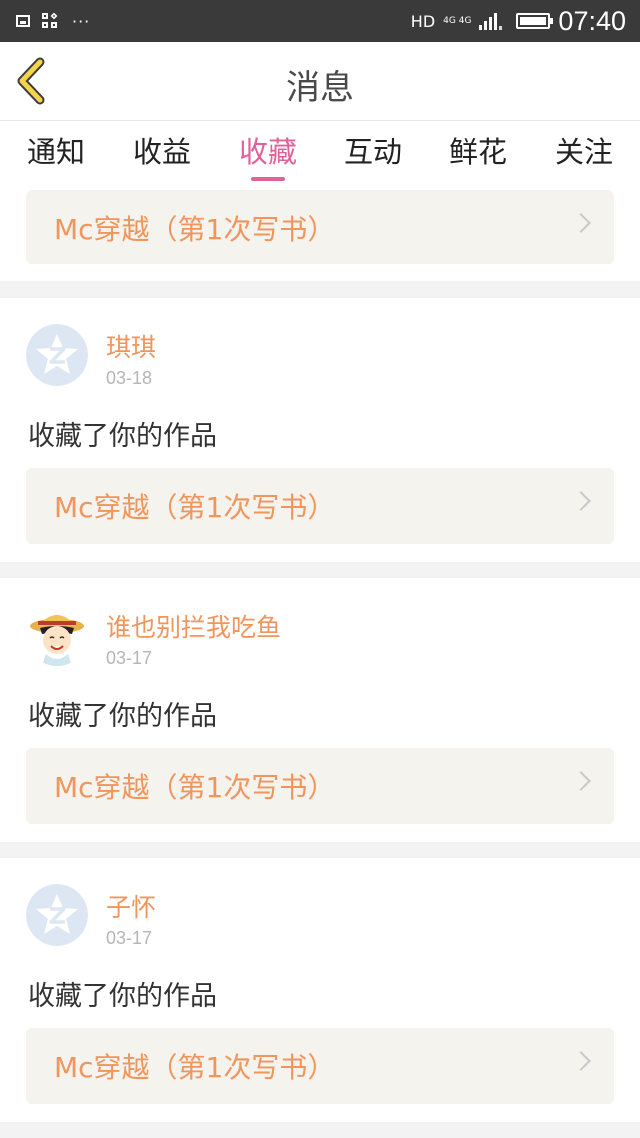  What do you see at coordinates (491, 21) in the screenshot?
I see `signal-icon` at bounding box center [491, 21].